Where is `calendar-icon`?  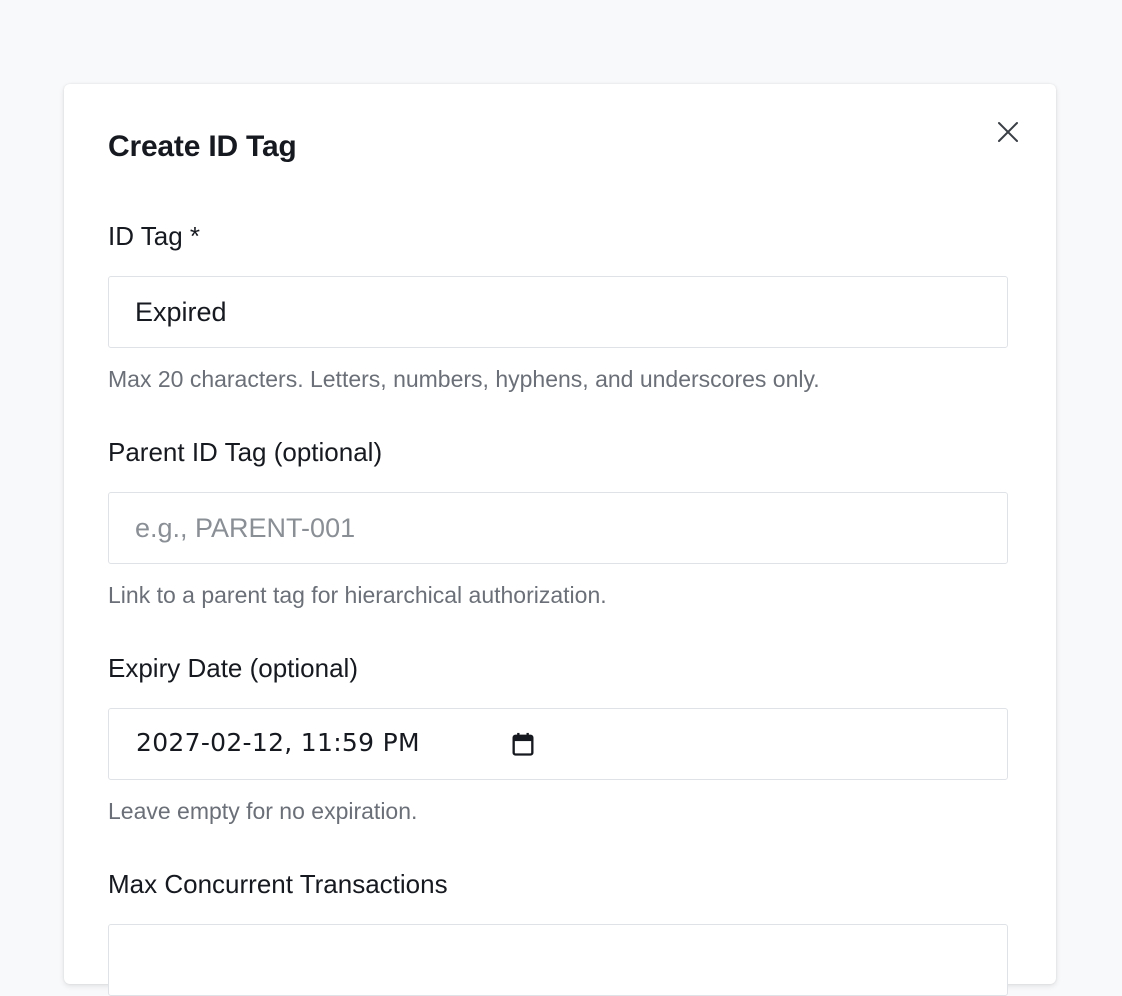 calendar-icon is located at coordinates (523, 744).